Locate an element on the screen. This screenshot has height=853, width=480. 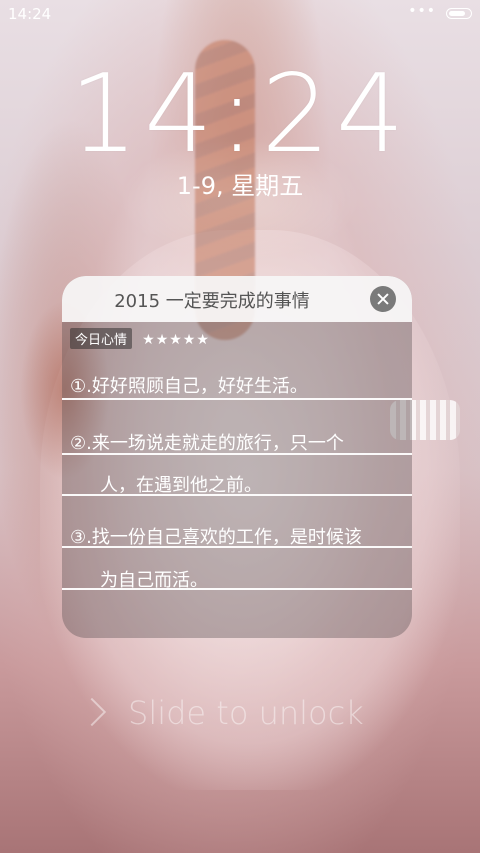
battery-fill is located at coordinates (457, 13).